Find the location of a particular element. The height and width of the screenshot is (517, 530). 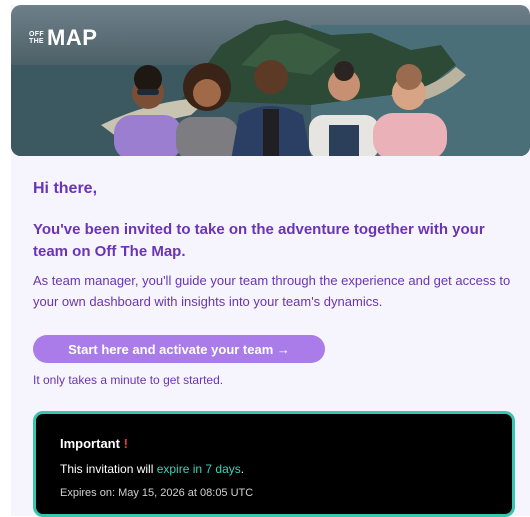

notice-title: Important ! is located at coordinates (94, 443).